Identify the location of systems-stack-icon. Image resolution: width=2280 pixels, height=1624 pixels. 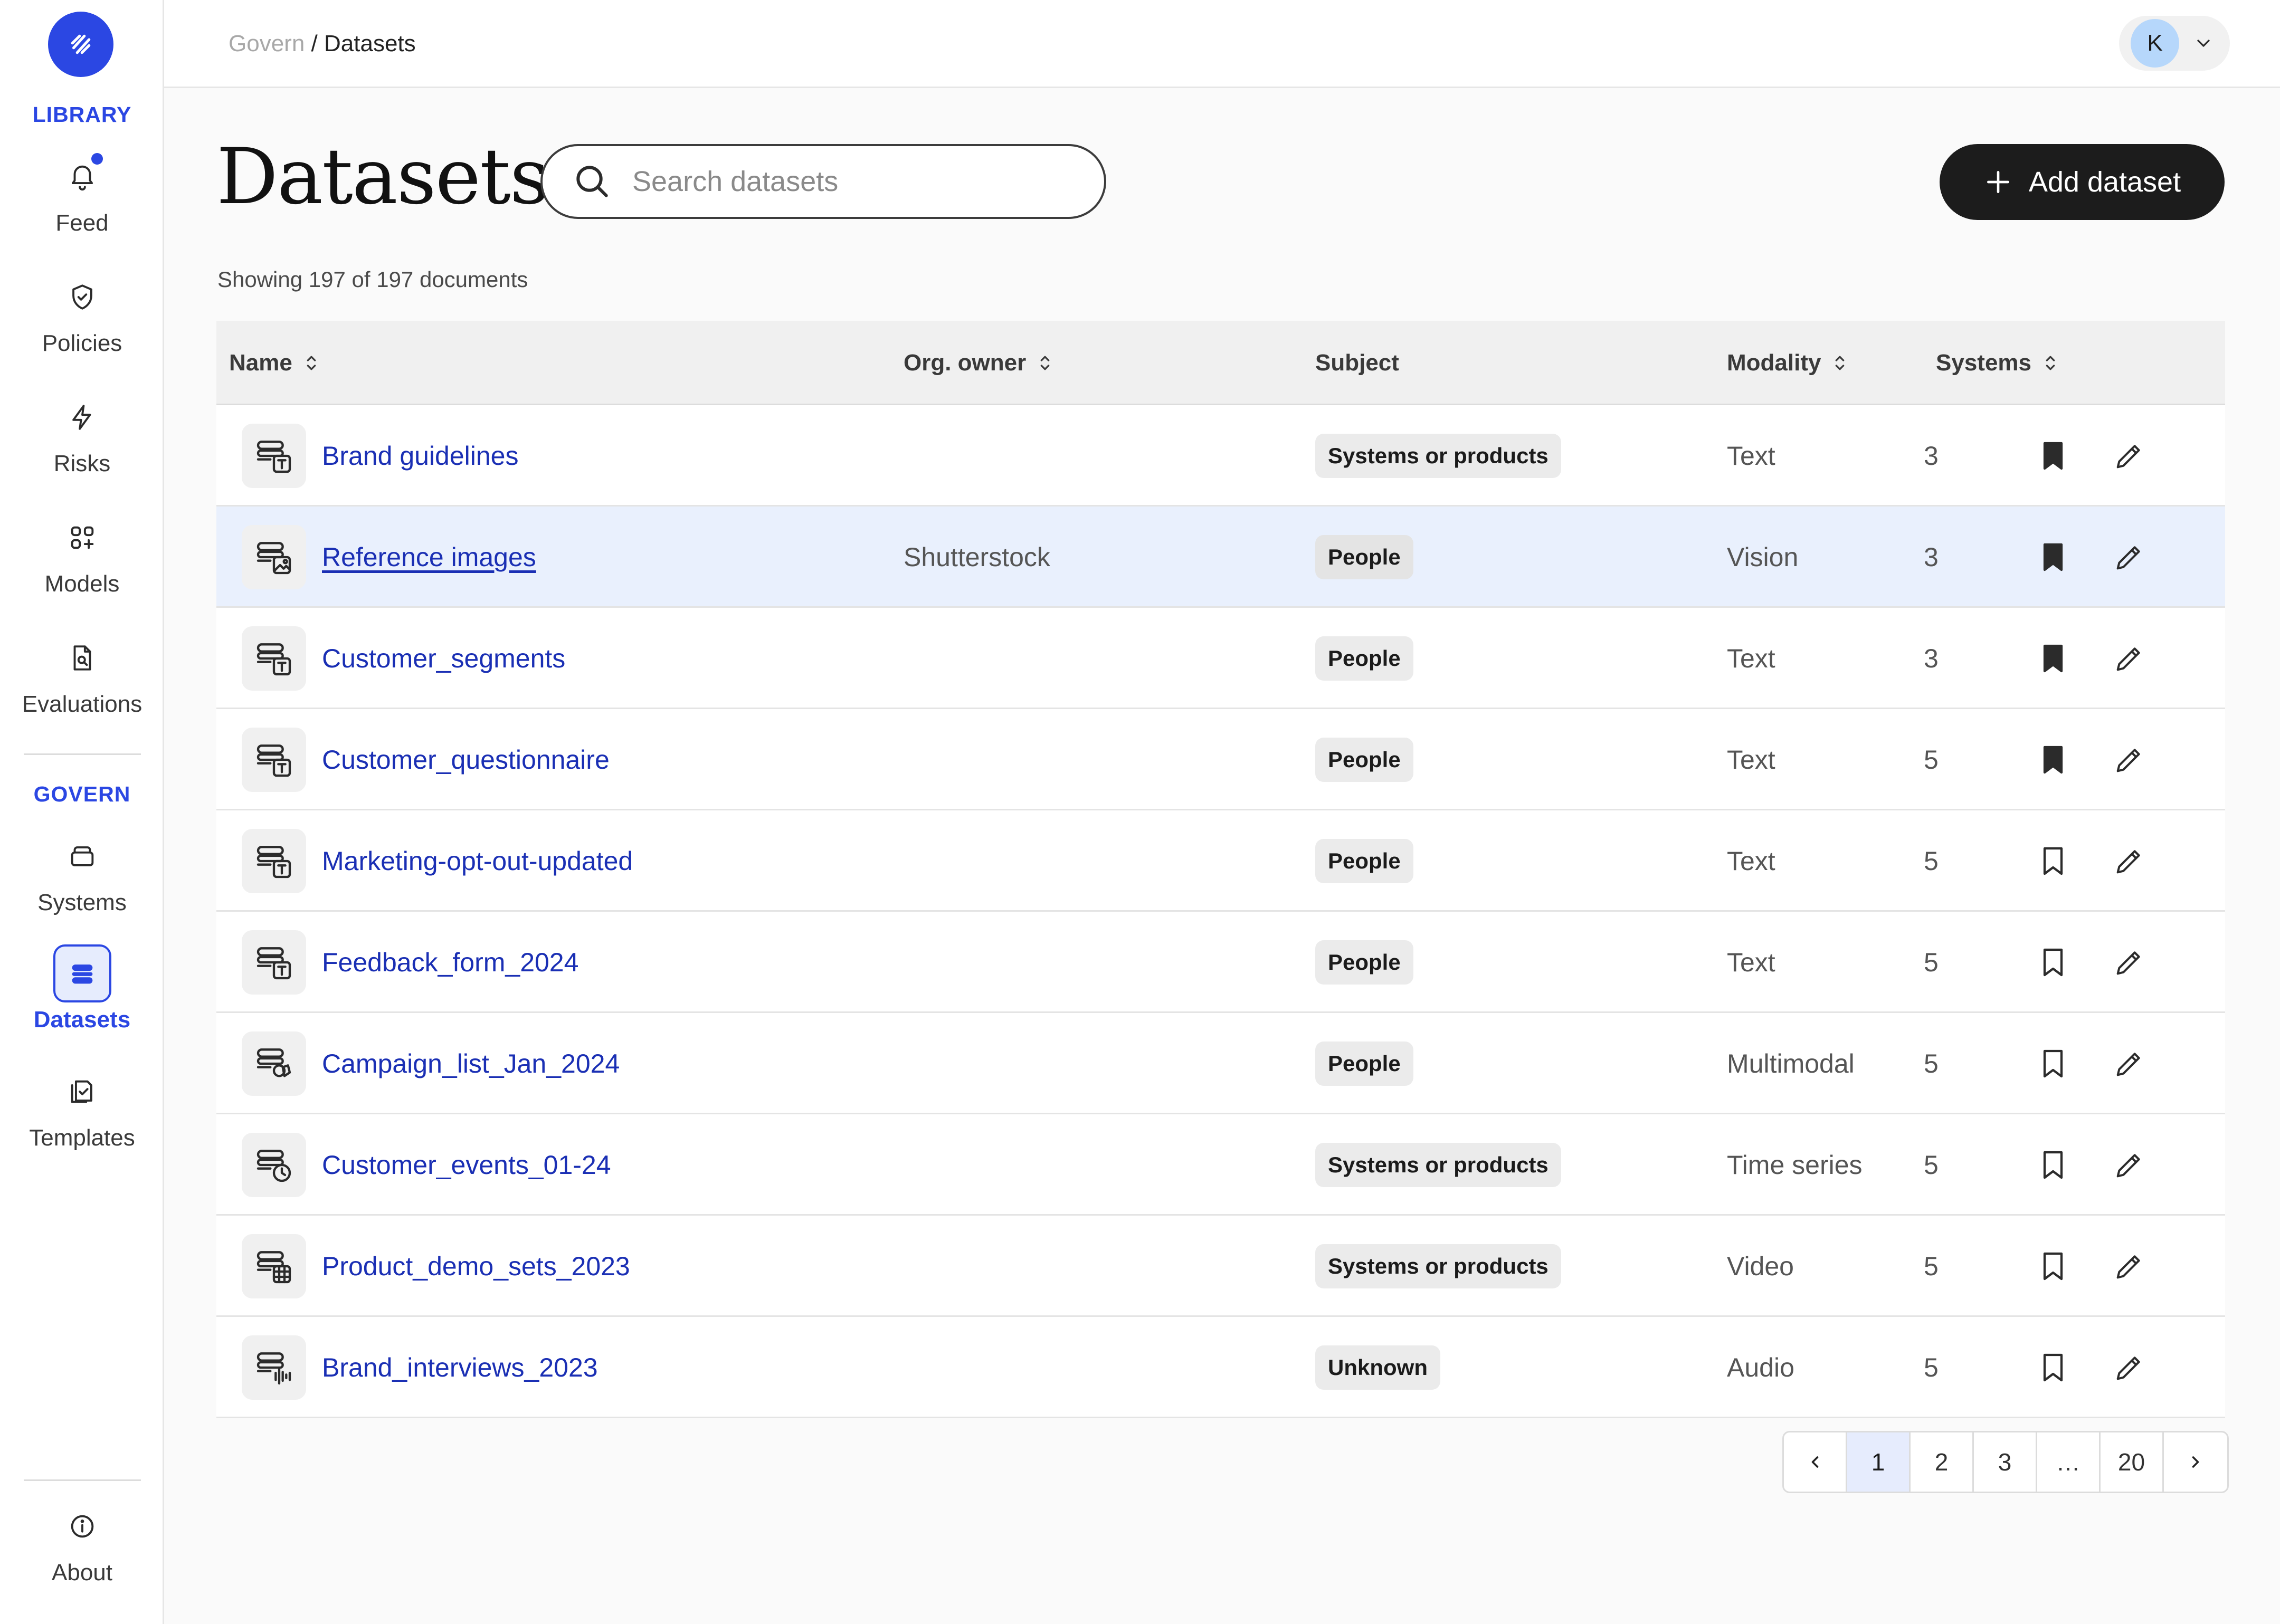
(82, 856).